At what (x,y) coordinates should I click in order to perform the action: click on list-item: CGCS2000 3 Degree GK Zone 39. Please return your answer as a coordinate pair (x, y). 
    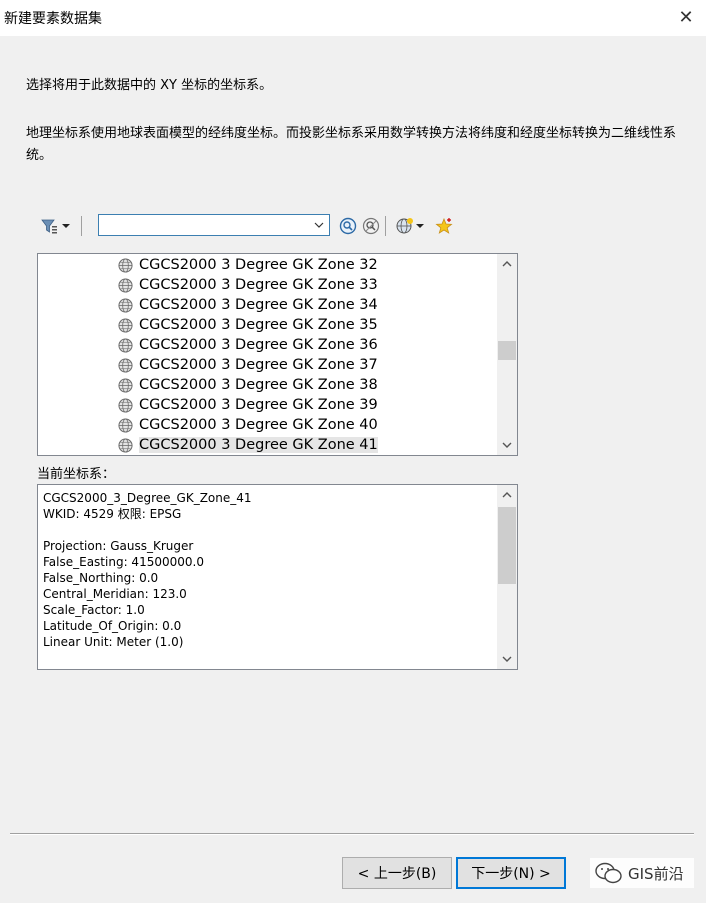
    Looking at the image, I should click on (248, 405).